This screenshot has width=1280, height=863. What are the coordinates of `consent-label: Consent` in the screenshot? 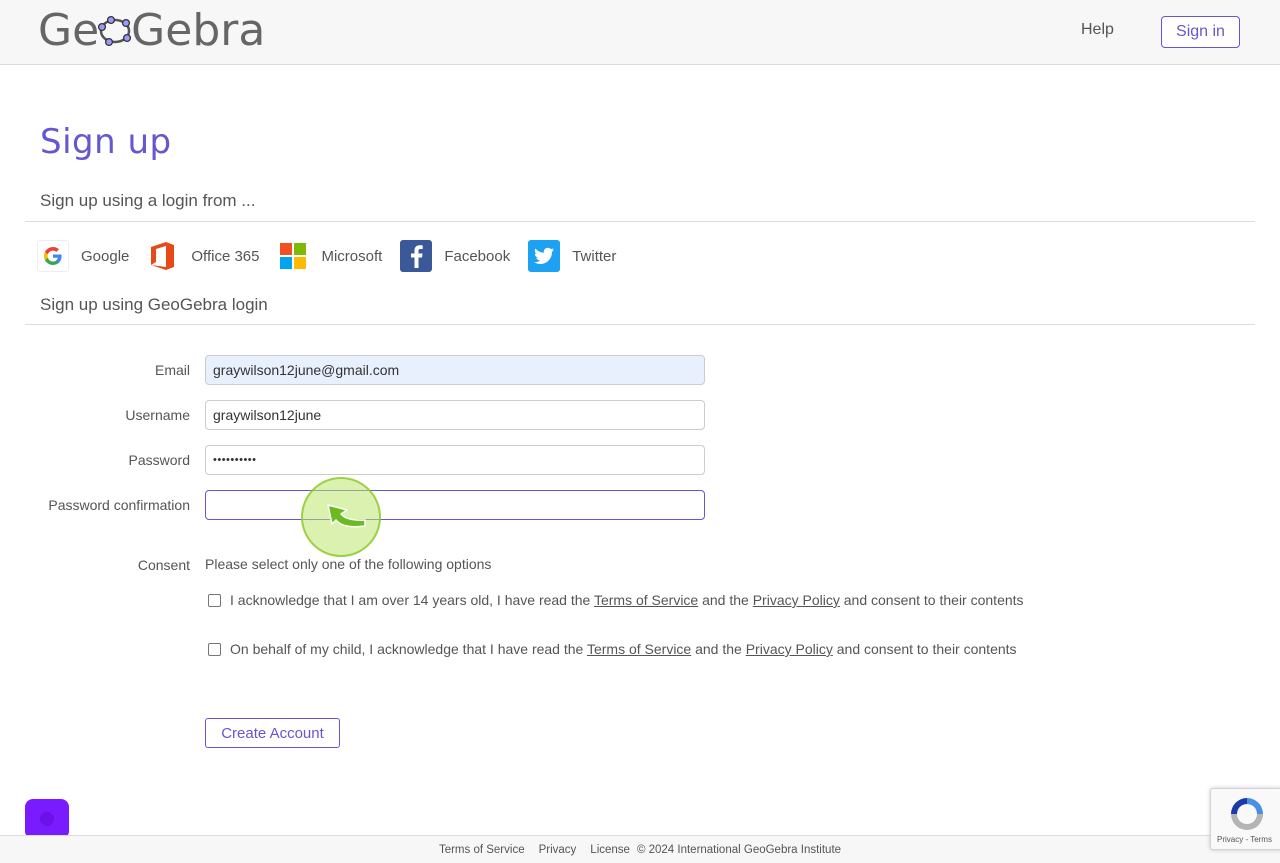 It's located at (163, 565).